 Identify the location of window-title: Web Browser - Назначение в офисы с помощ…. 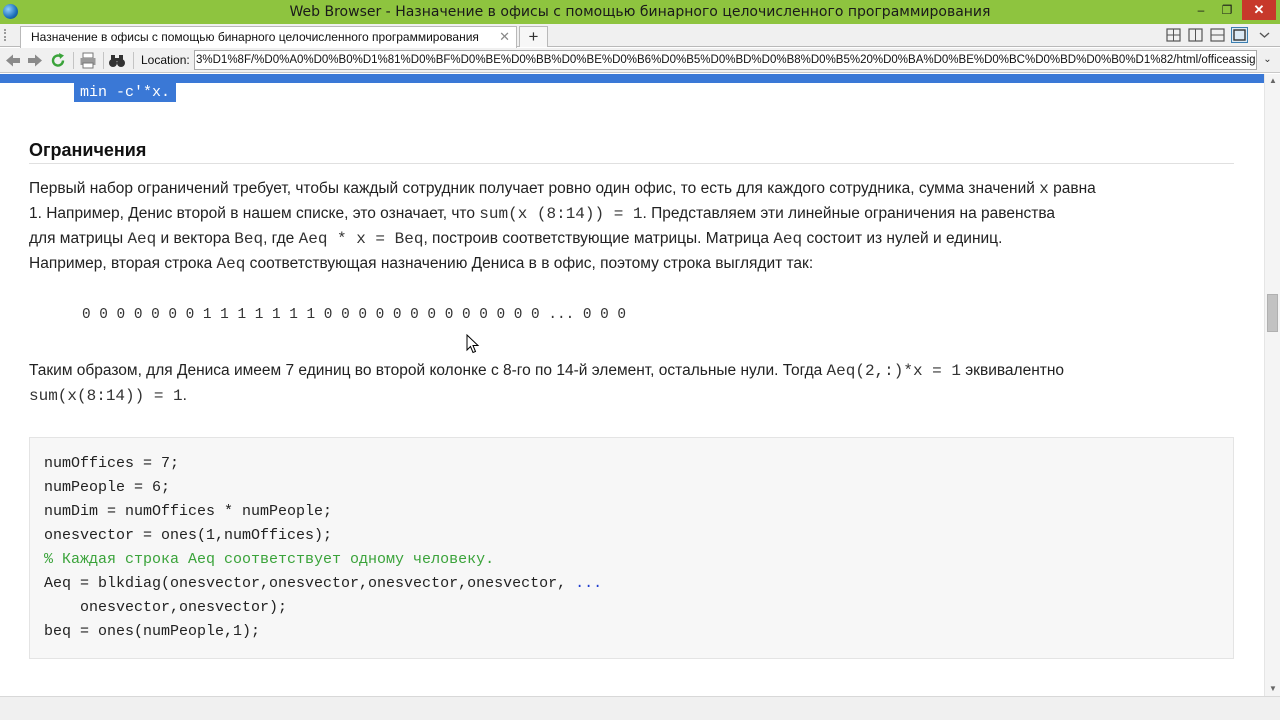
(640, 12).